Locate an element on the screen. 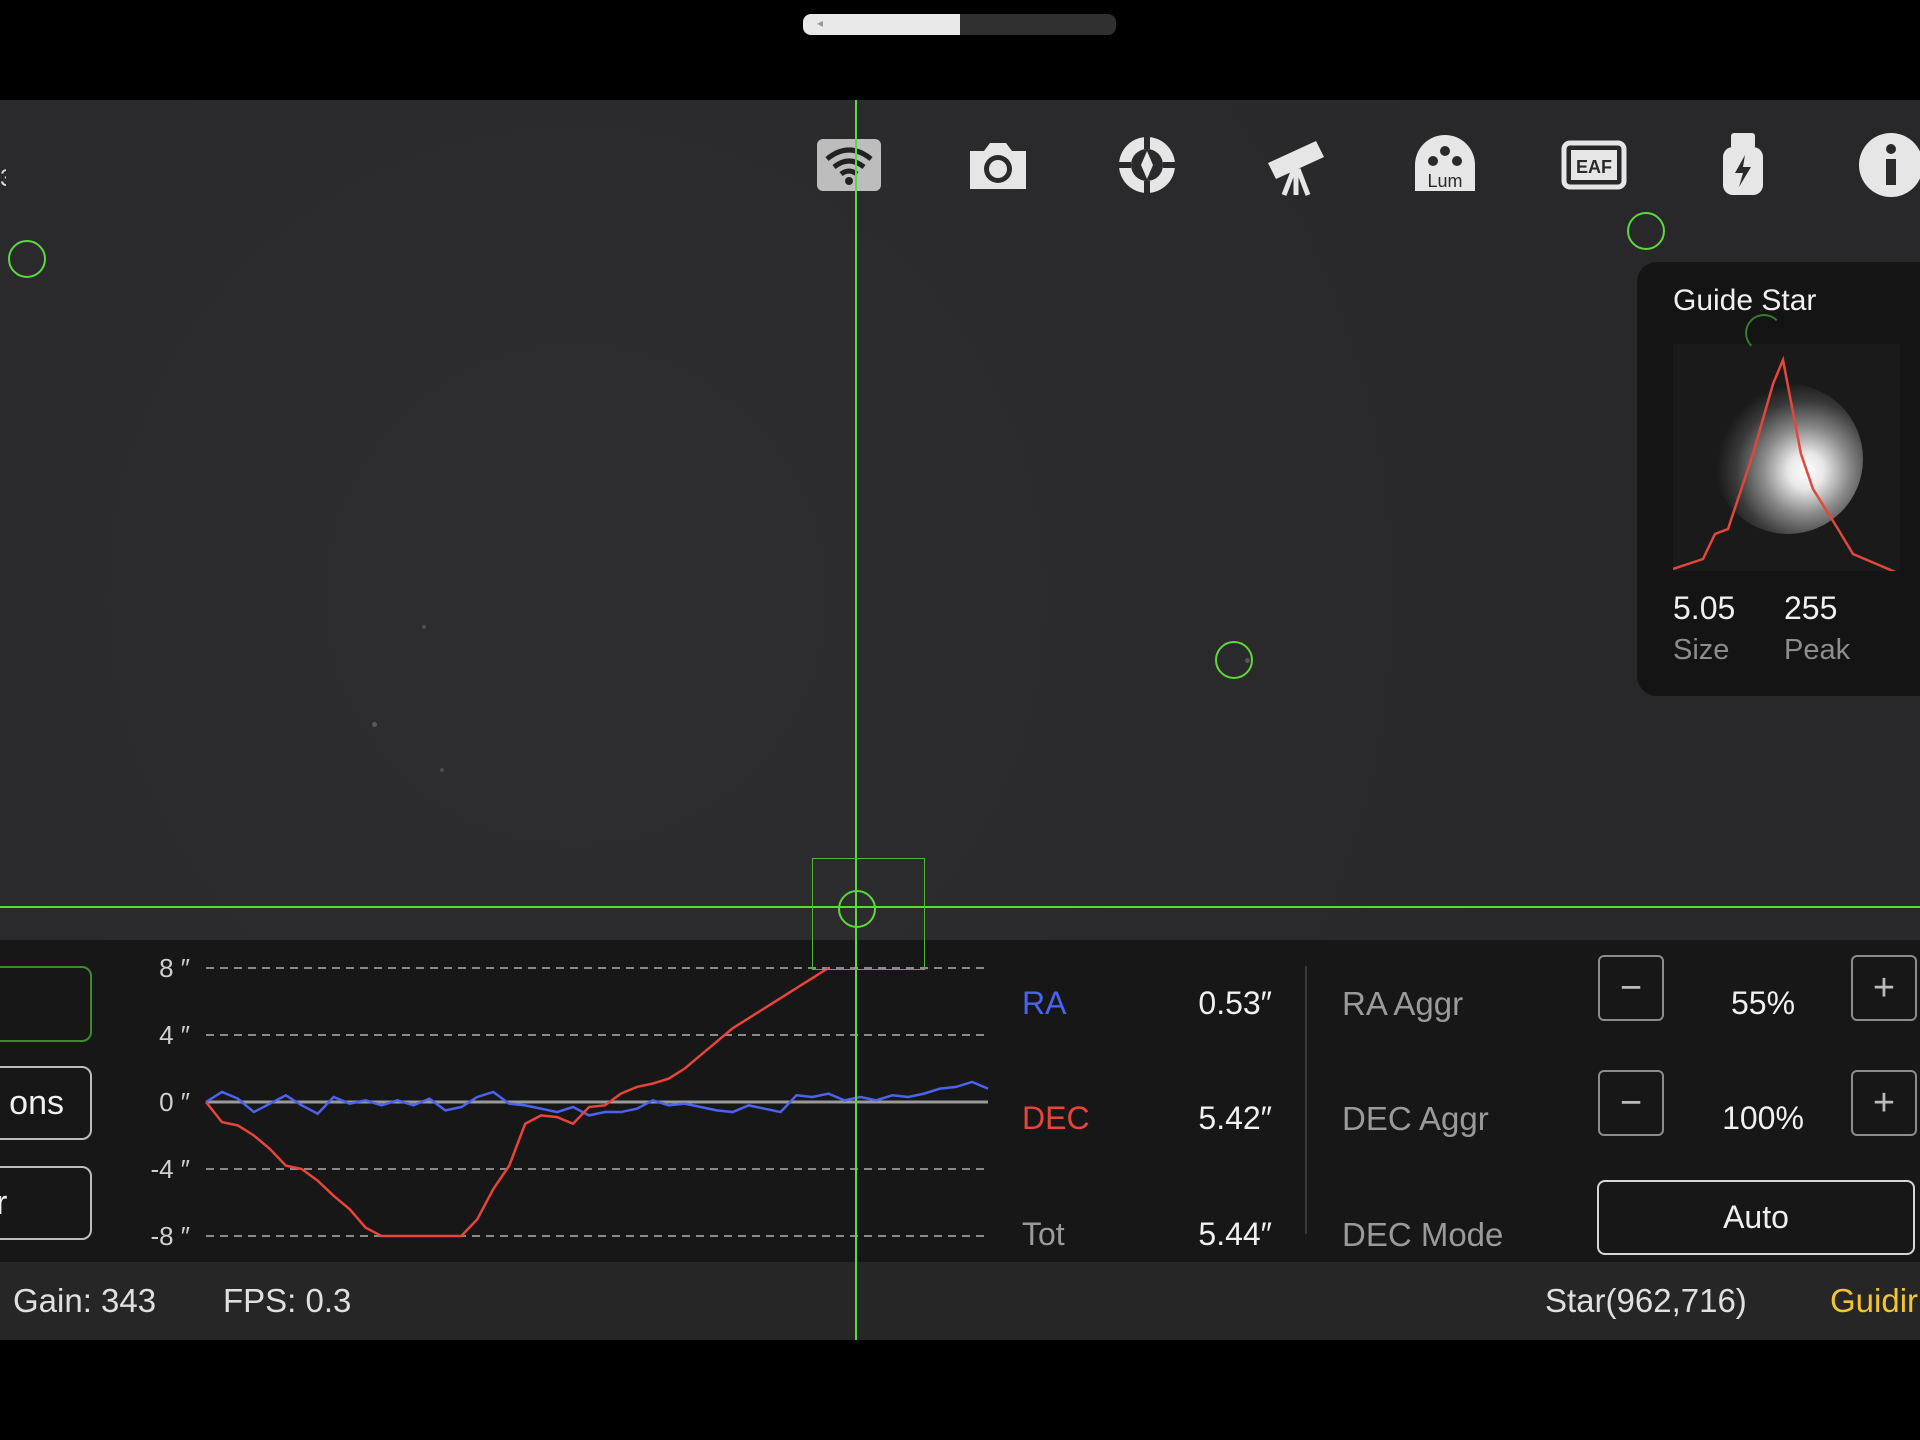 The width and height of the screenshot is (1920, 1440). left-button-bottom-label: r is located at coordinates (4, 1203).